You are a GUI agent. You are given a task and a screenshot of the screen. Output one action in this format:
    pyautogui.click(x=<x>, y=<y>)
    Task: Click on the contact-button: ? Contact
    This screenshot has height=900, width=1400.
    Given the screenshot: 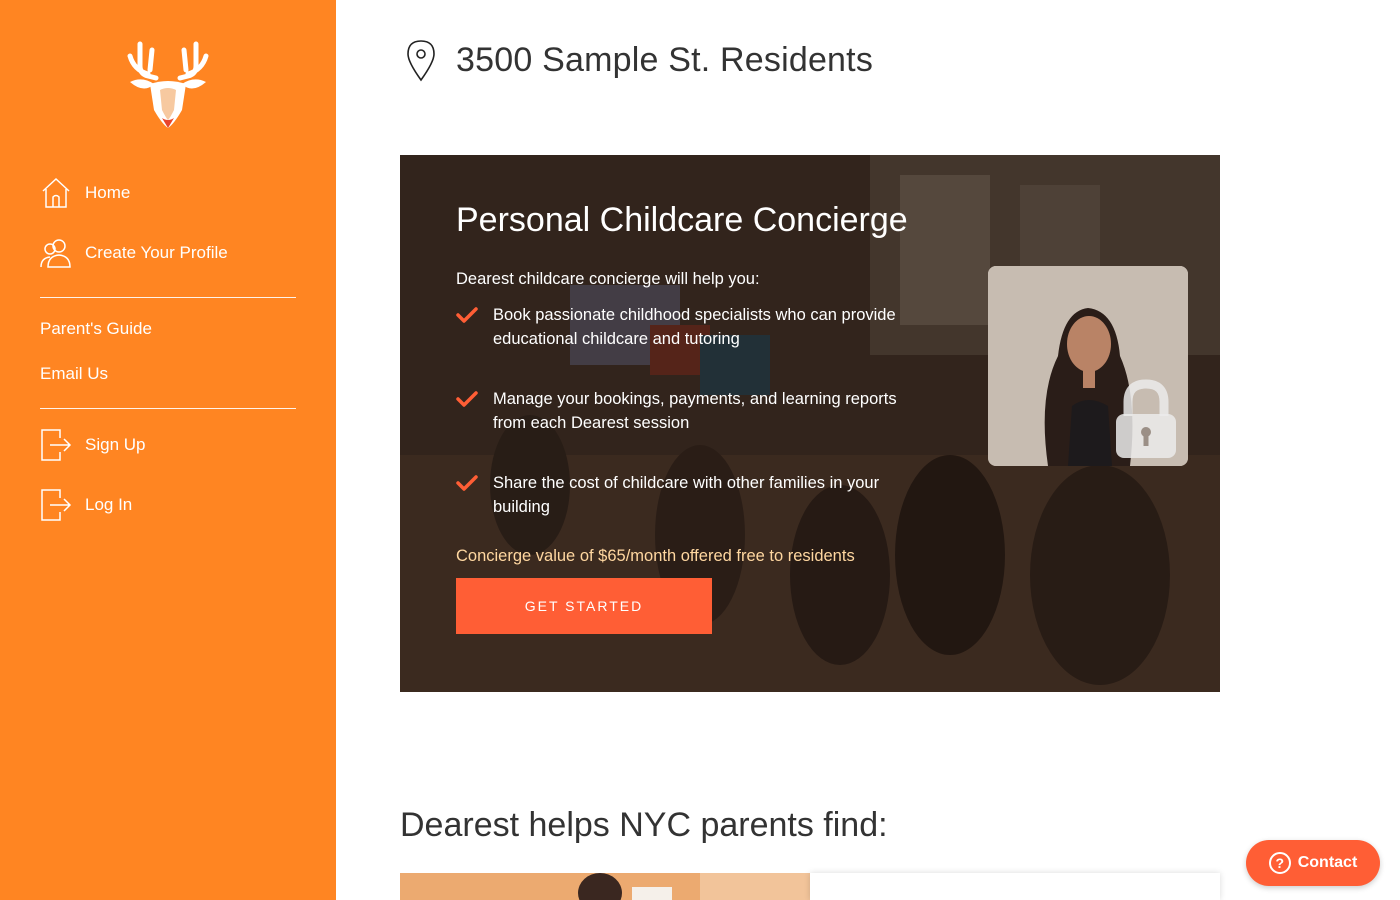 What is the action you would take?
    pyautogui.click(x=1313, y=863)
    